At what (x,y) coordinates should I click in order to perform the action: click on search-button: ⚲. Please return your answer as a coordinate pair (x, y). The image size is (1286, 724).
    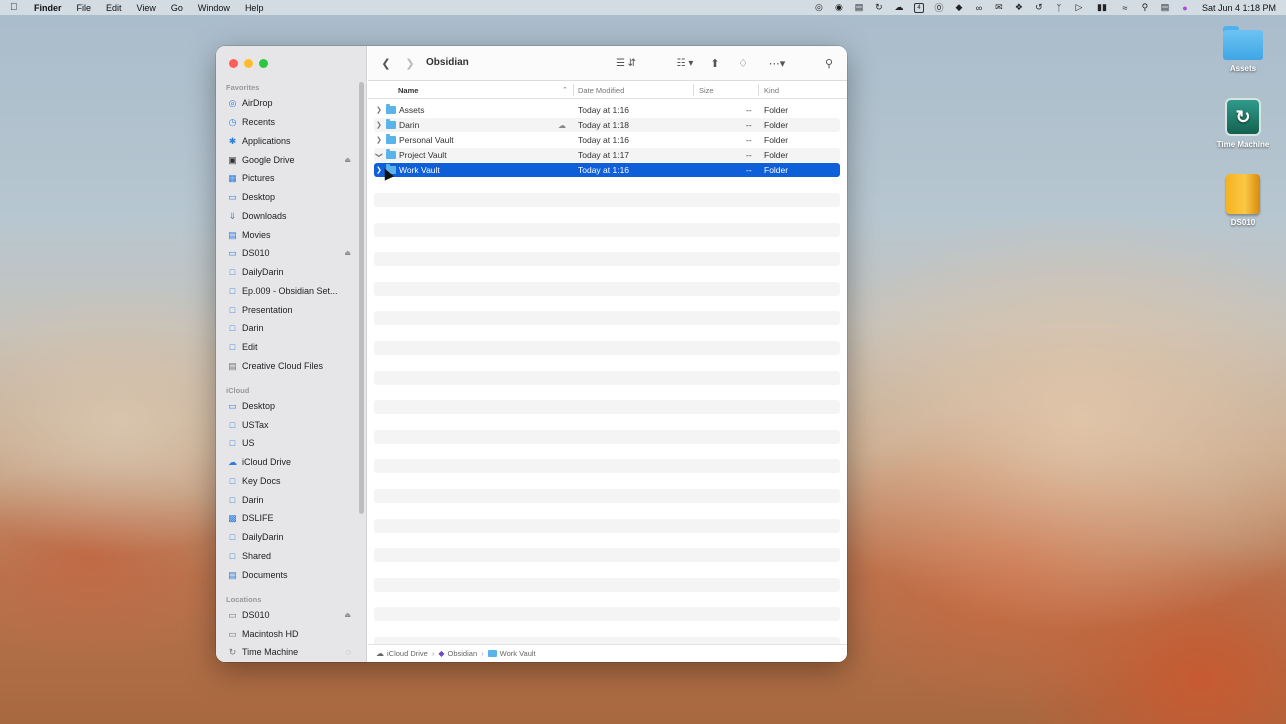
    Looking at the image, I should click on (829, 63).